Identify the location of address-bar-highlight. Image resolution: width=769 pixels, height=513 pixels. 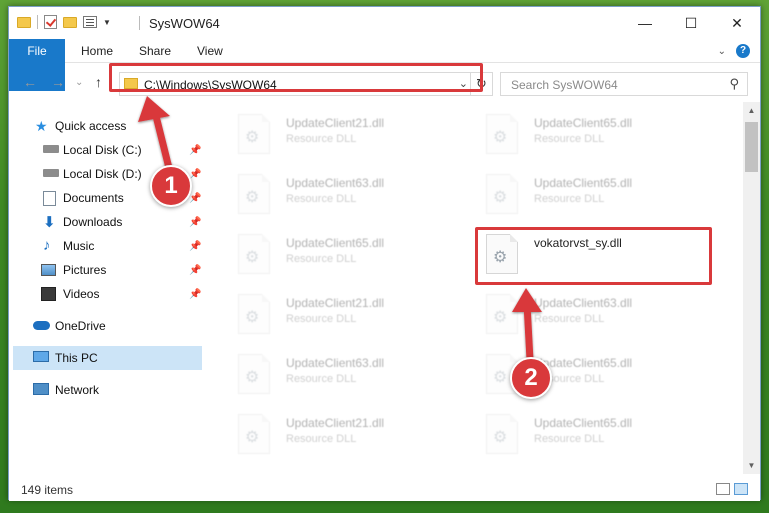
(296, 77).